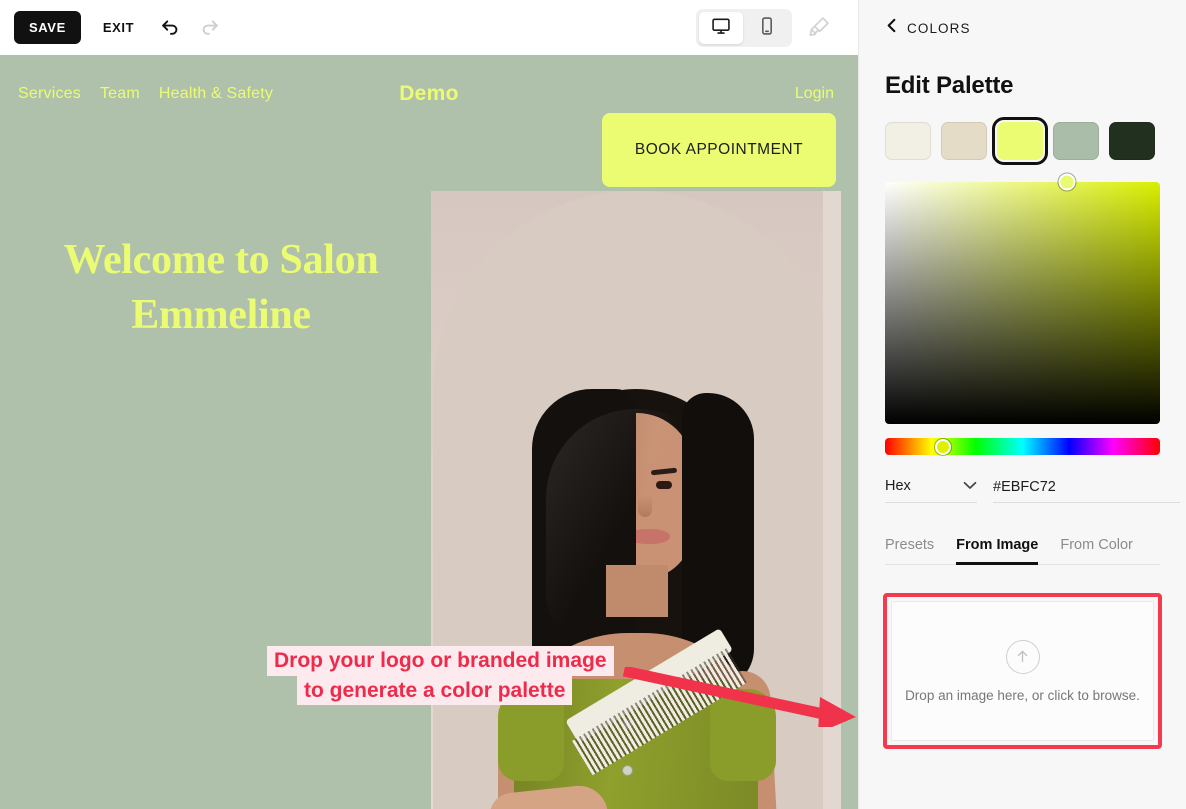 This screenshot has width=1186, height=809. What do you see at coordinates (719, 150) in the screenshot?
I see `book-appointment-button: BOOK APPOINTMENT` at bounding box center [719, 150].